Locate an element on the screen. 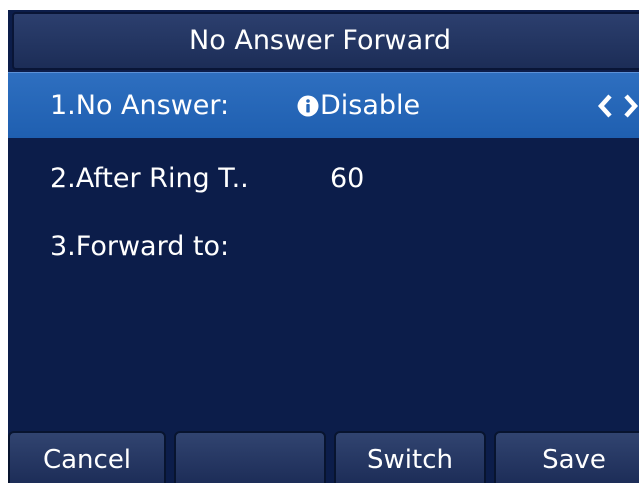  title-bar: No Answer Forward is located at coordinates (325, 41).